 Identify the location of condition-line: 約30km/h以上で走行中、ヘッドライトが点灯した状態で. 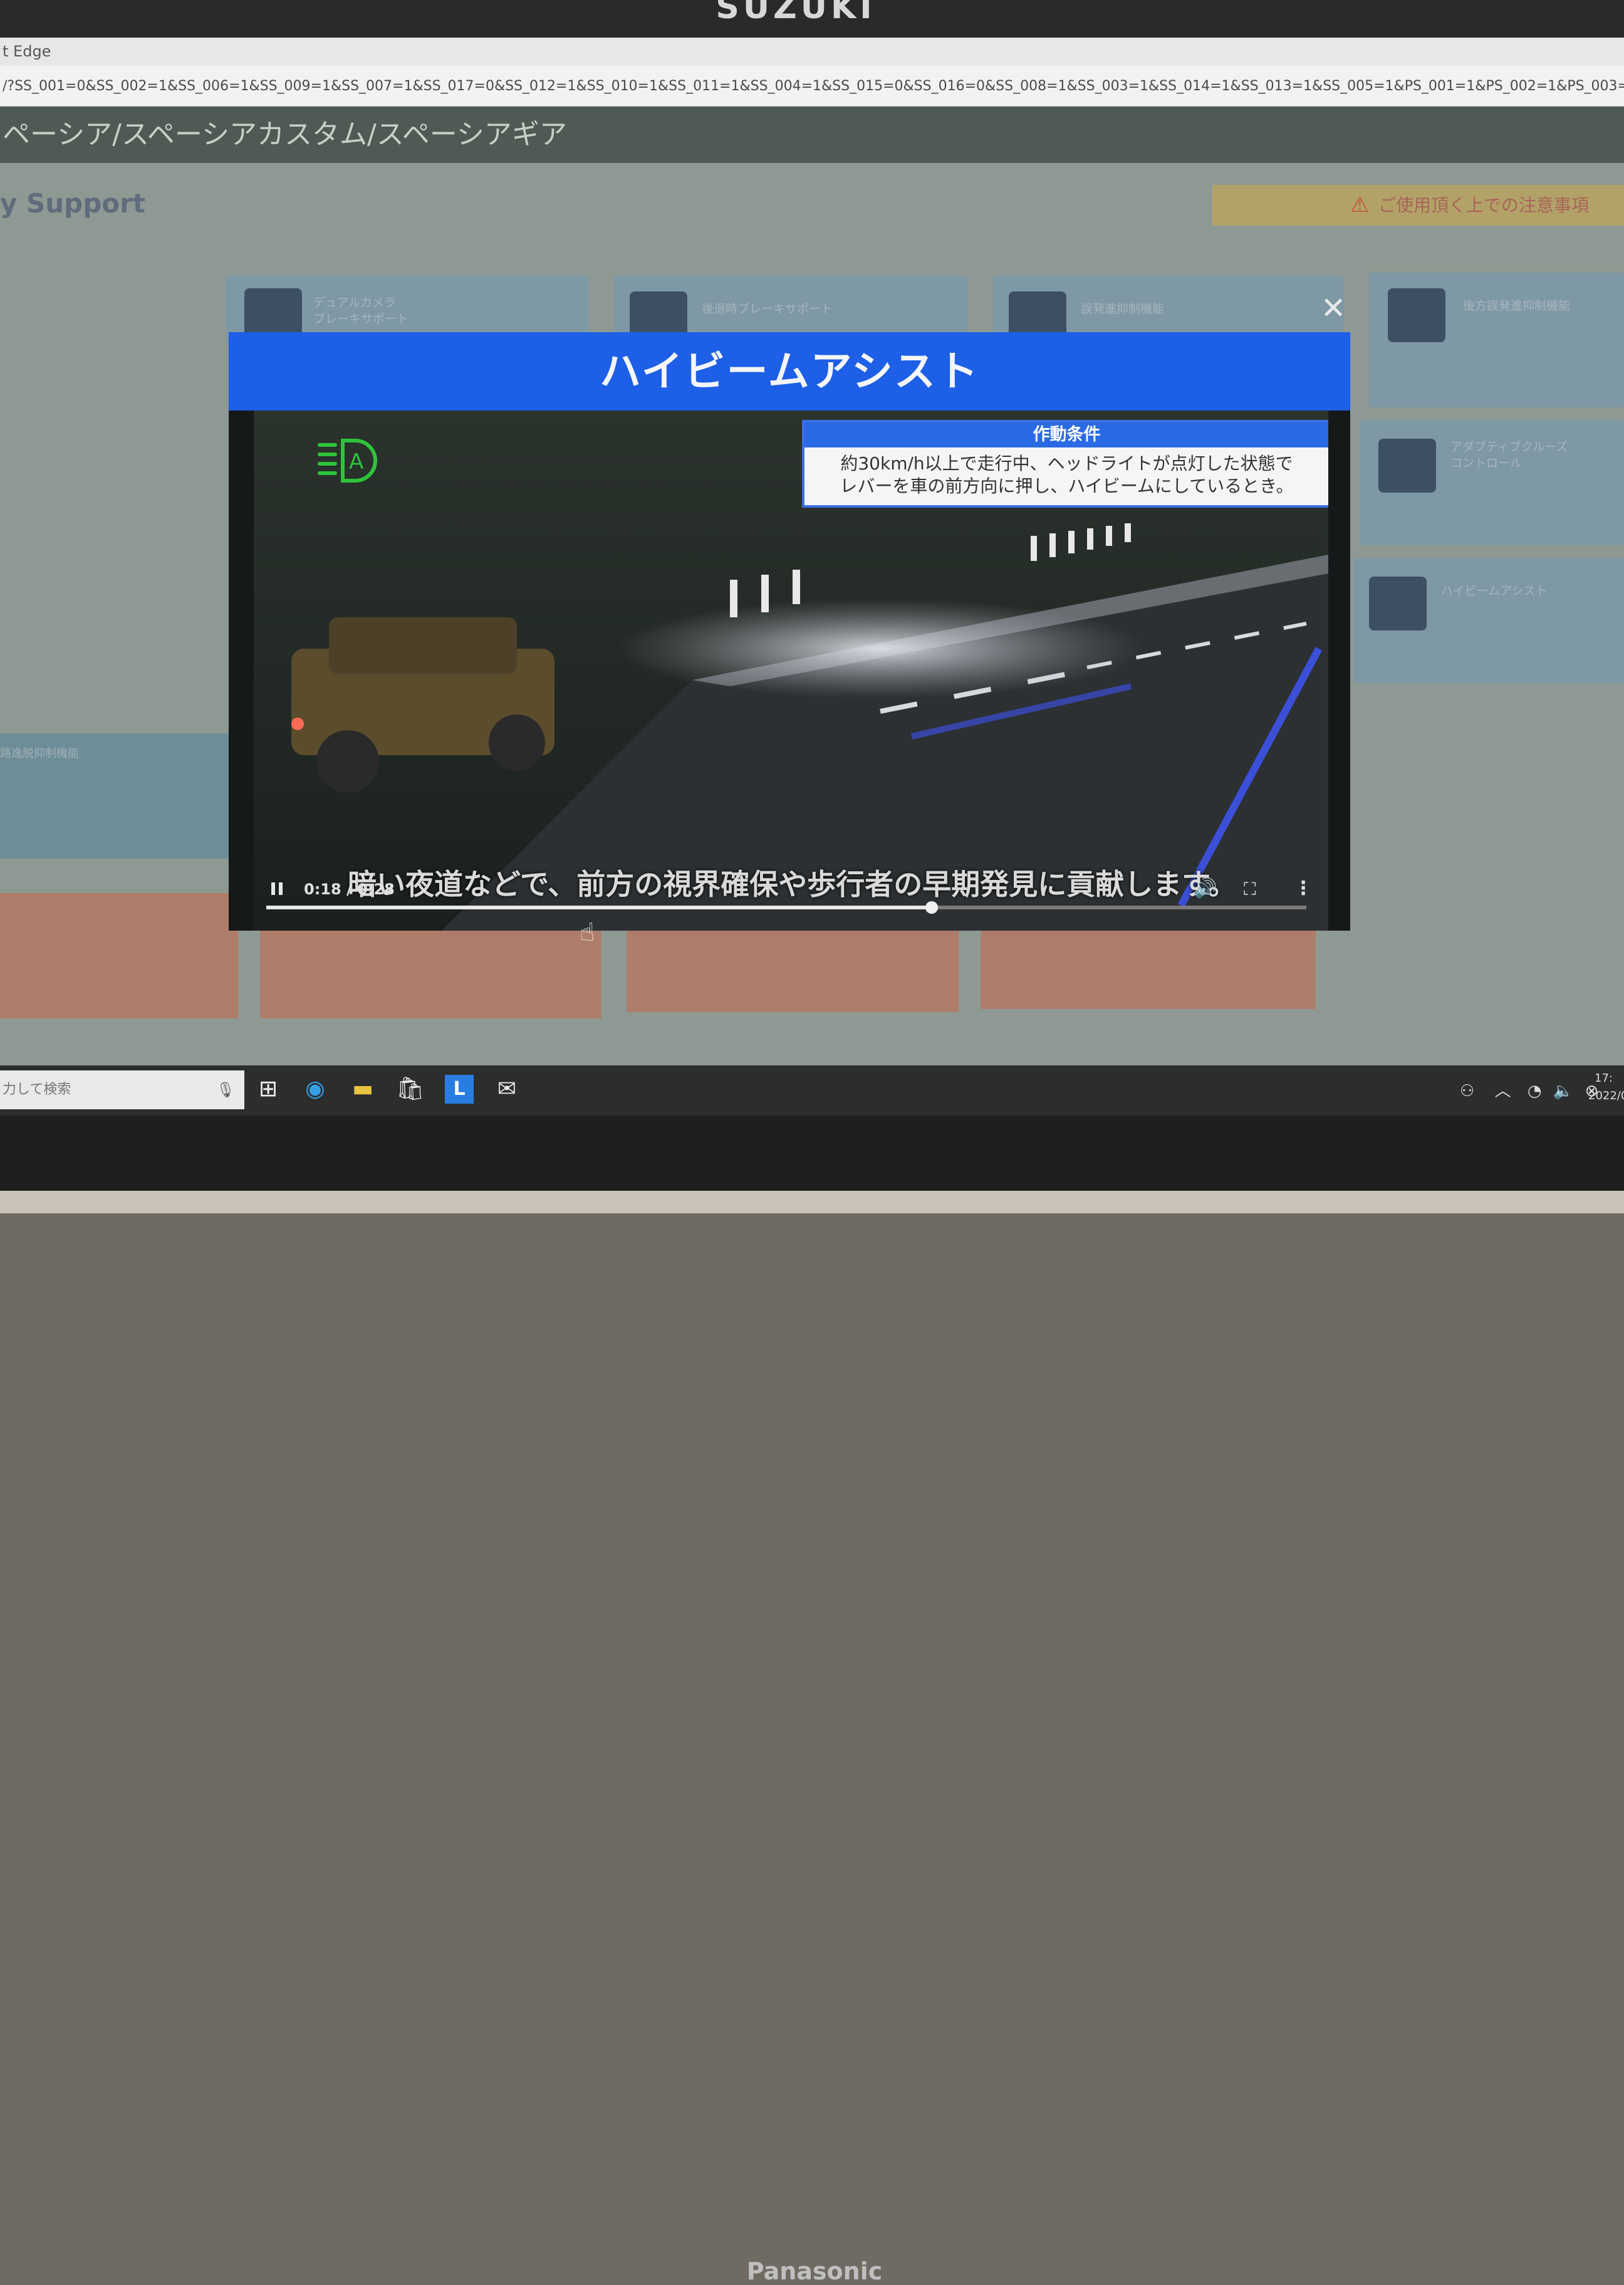
(1066, 463).